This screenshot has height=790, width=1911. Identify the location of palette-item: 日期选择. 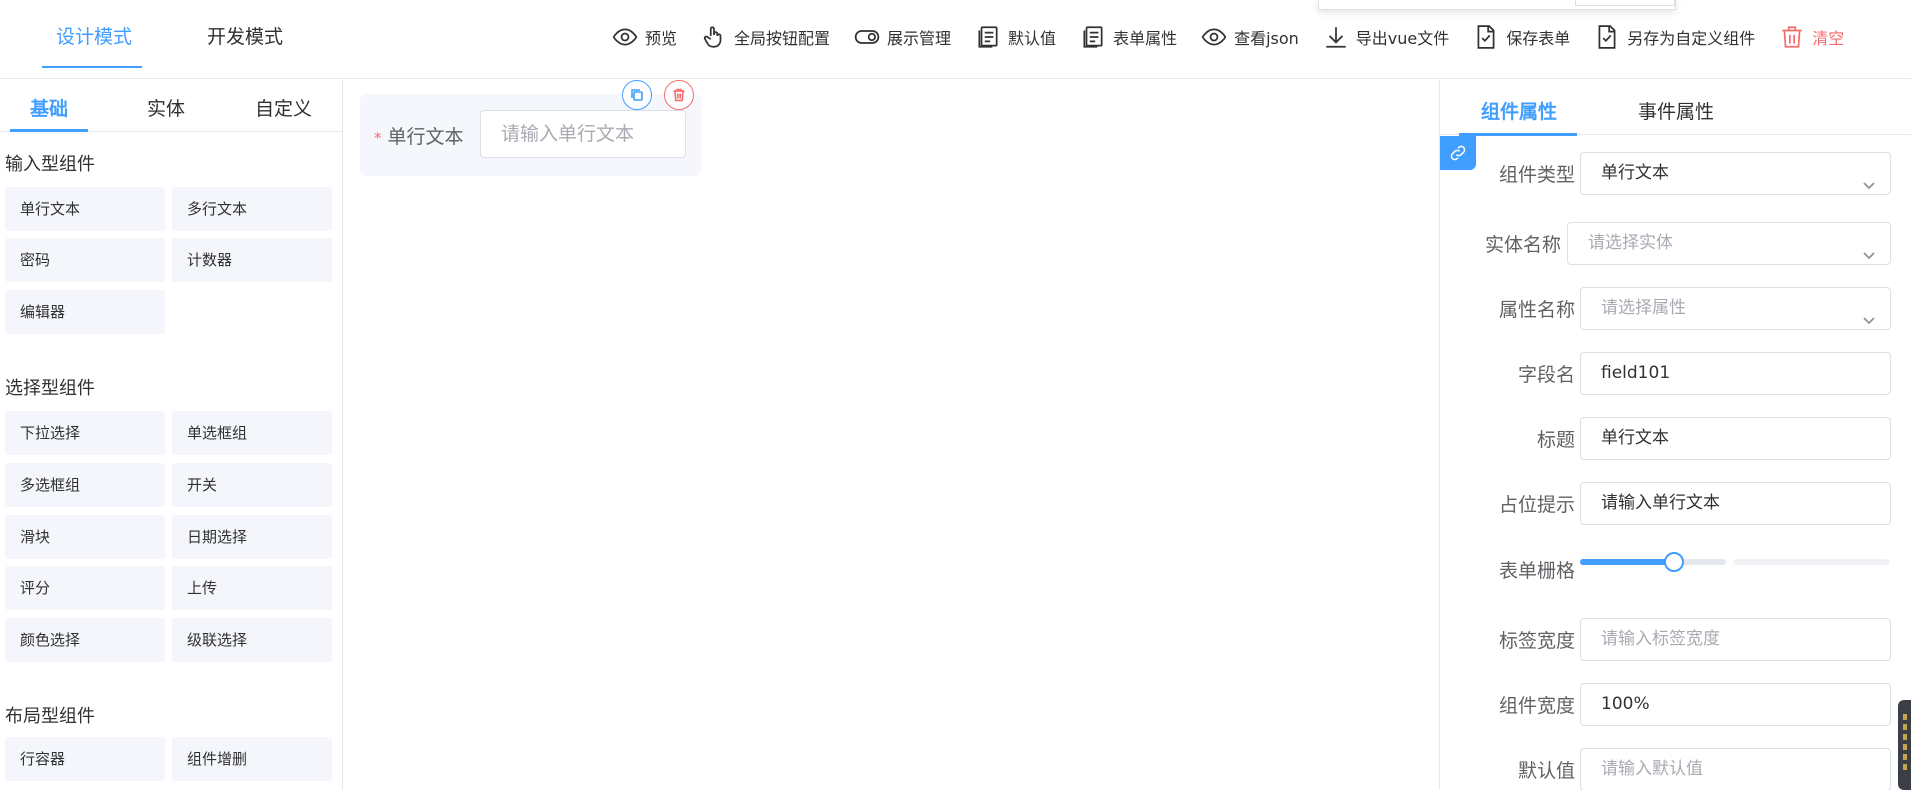
(252, 537).